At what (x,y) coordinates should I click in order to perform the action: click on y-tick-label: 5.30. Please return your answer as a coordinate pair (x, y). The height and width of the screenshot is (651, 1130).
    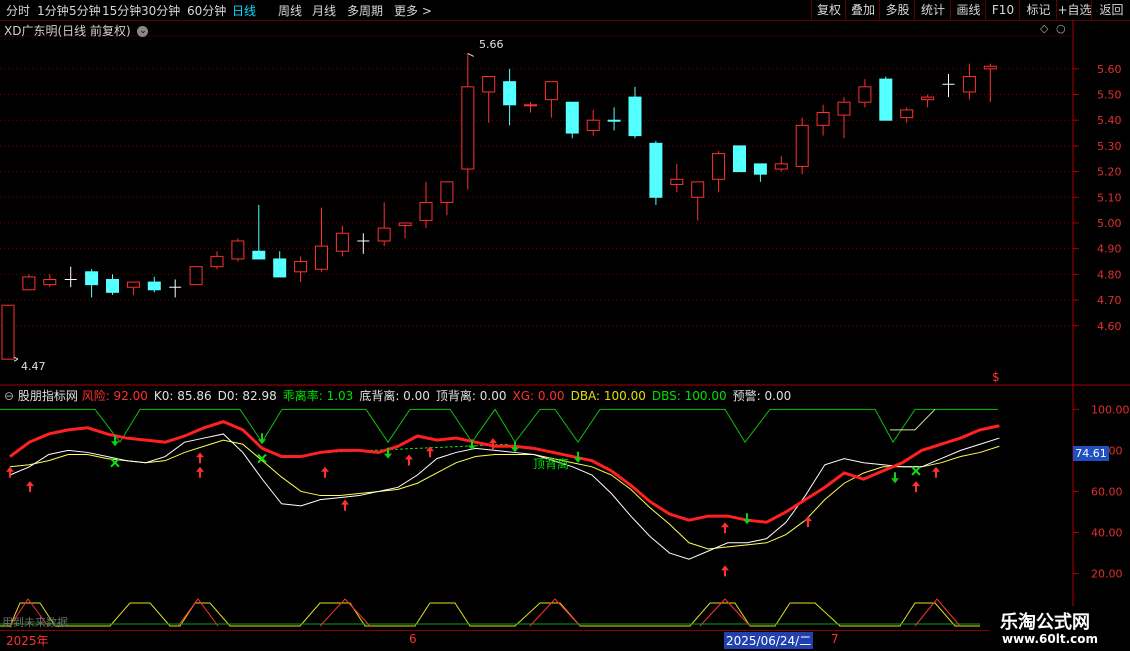
    Looking at the image, I should click on (1109, 146).